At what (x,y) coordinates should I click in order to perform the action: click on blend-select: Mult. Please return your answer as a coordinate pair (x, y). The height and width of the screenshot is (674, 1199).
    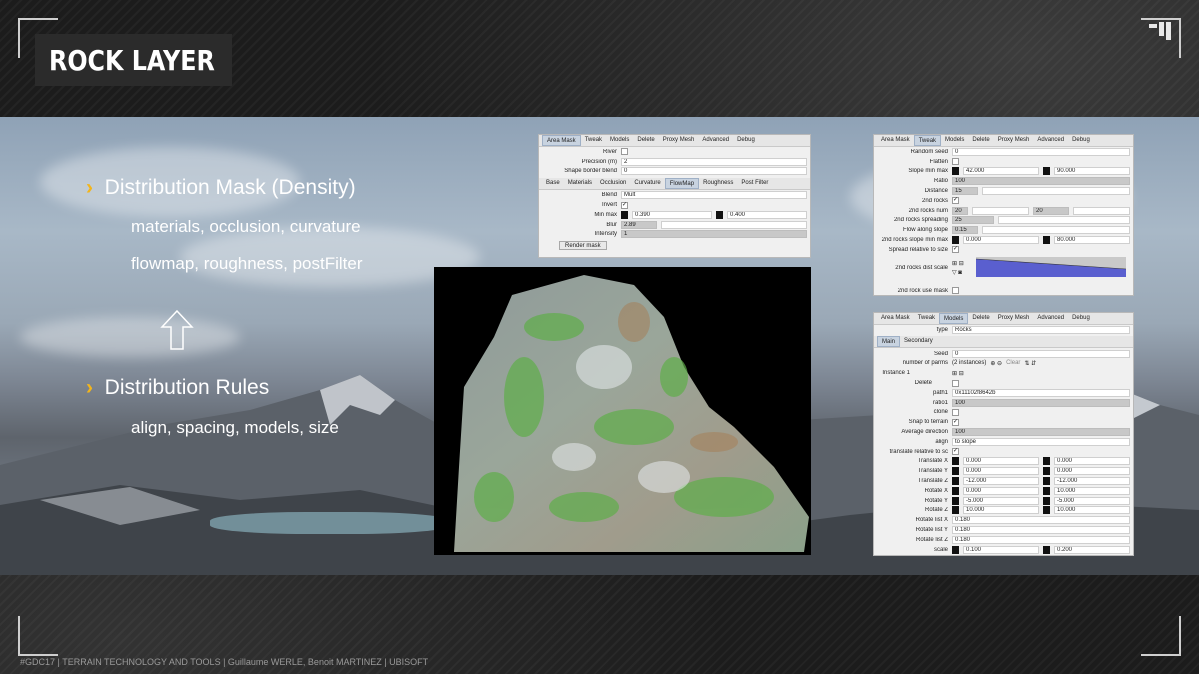
    Looking at the image, I should click on (714, 195).